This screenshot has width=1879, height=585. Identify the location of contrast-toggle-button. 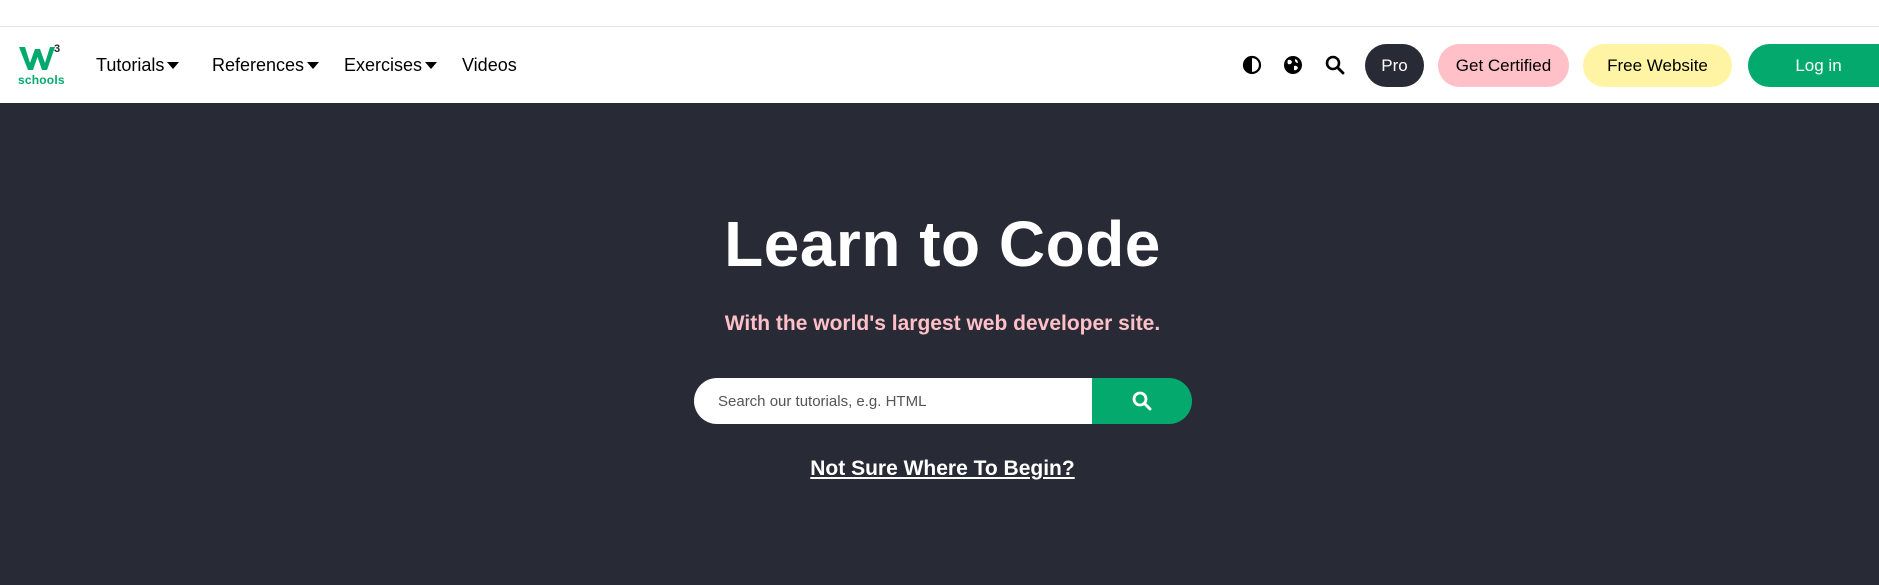
(1252, 65).